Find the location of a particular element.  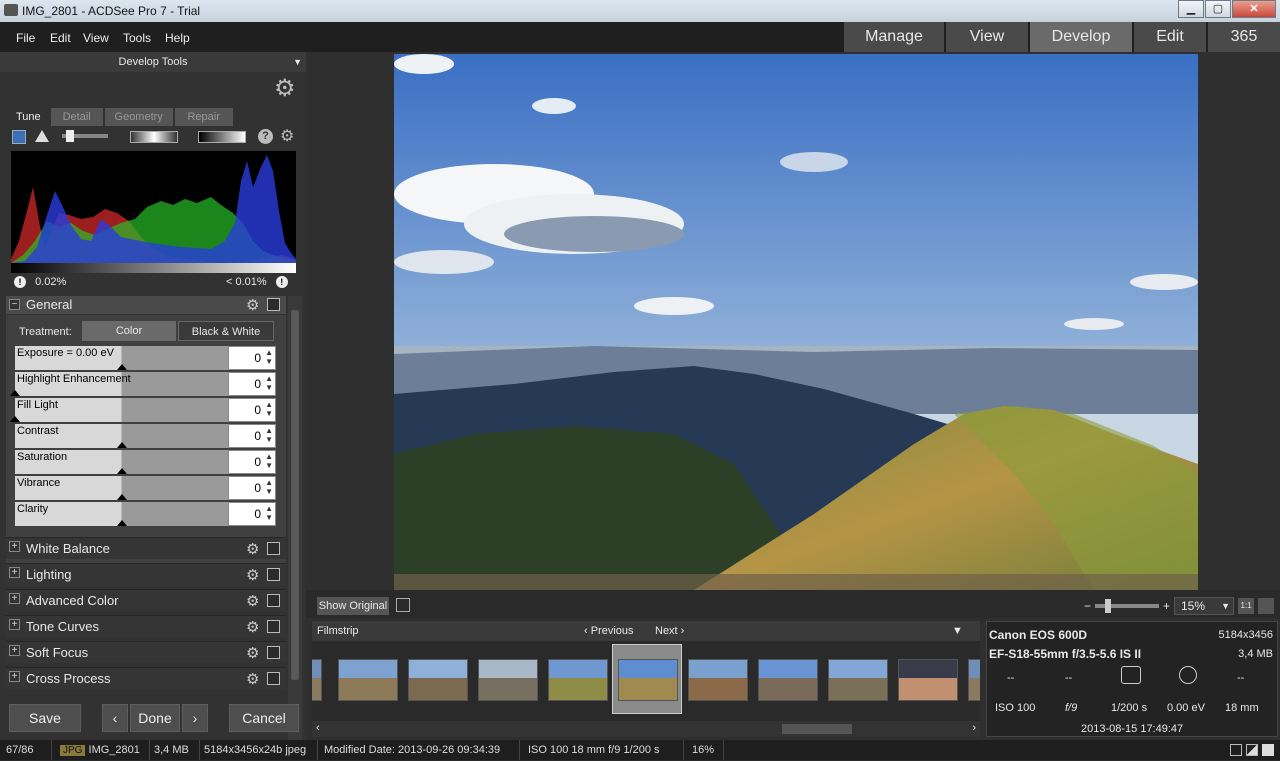

actual-size-button: 1:1 is located at coordinates (1246, 606).